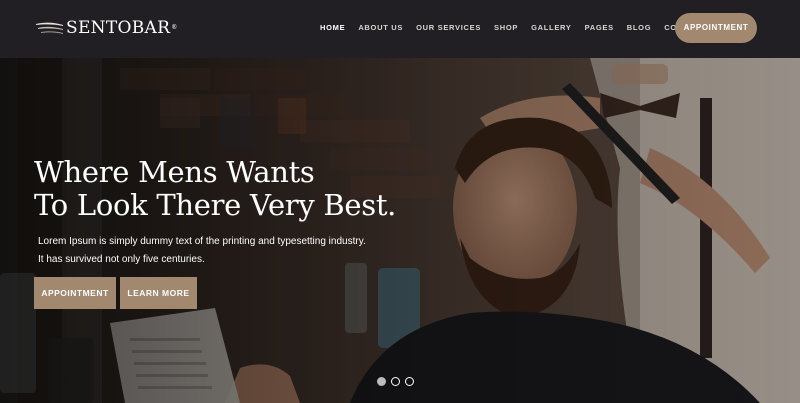  Describe the element at coordinates (599, 28) in the screenshot. I see `nav-pages: PAGES` at that location.